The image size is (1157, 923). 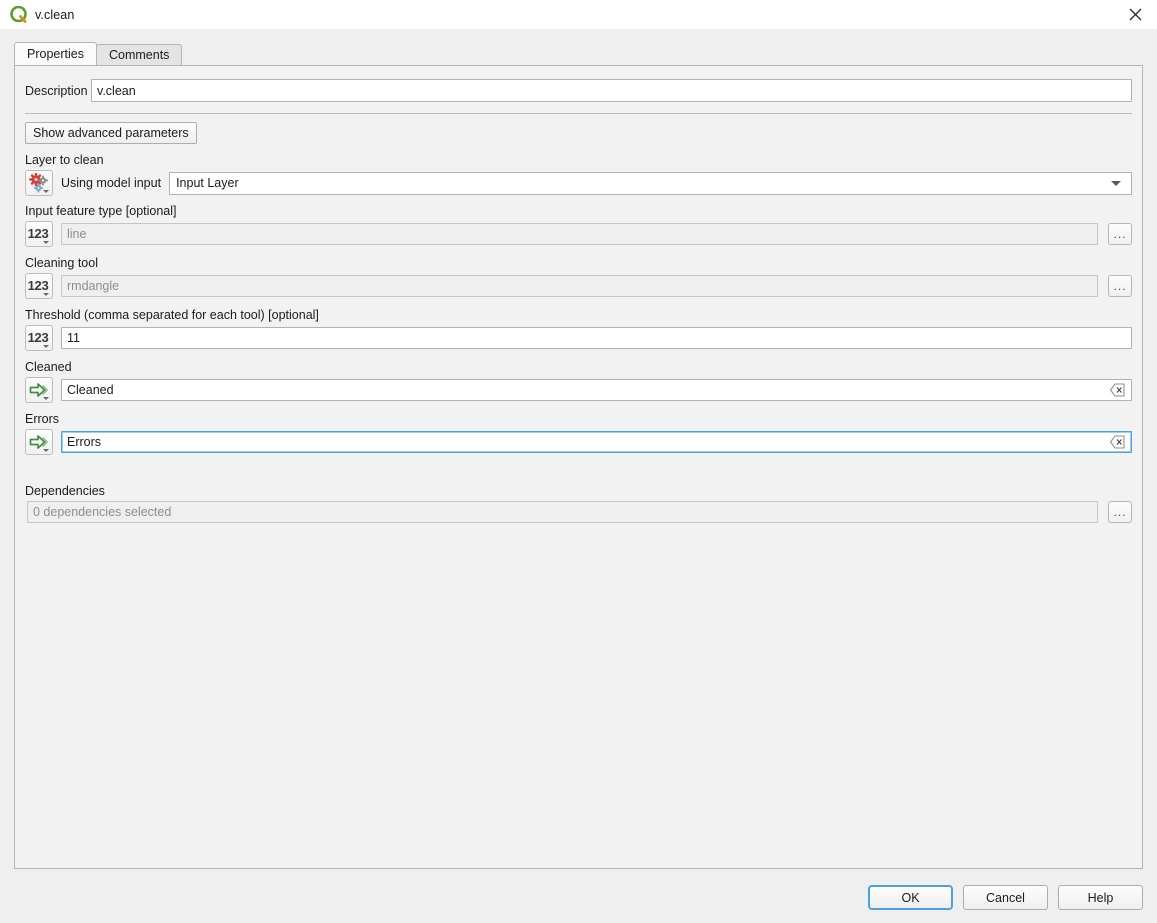 What do you see at coordinates (55, 14) in the screenshot?
I see `window-title: v.clean` at bounding box center [55, 14].